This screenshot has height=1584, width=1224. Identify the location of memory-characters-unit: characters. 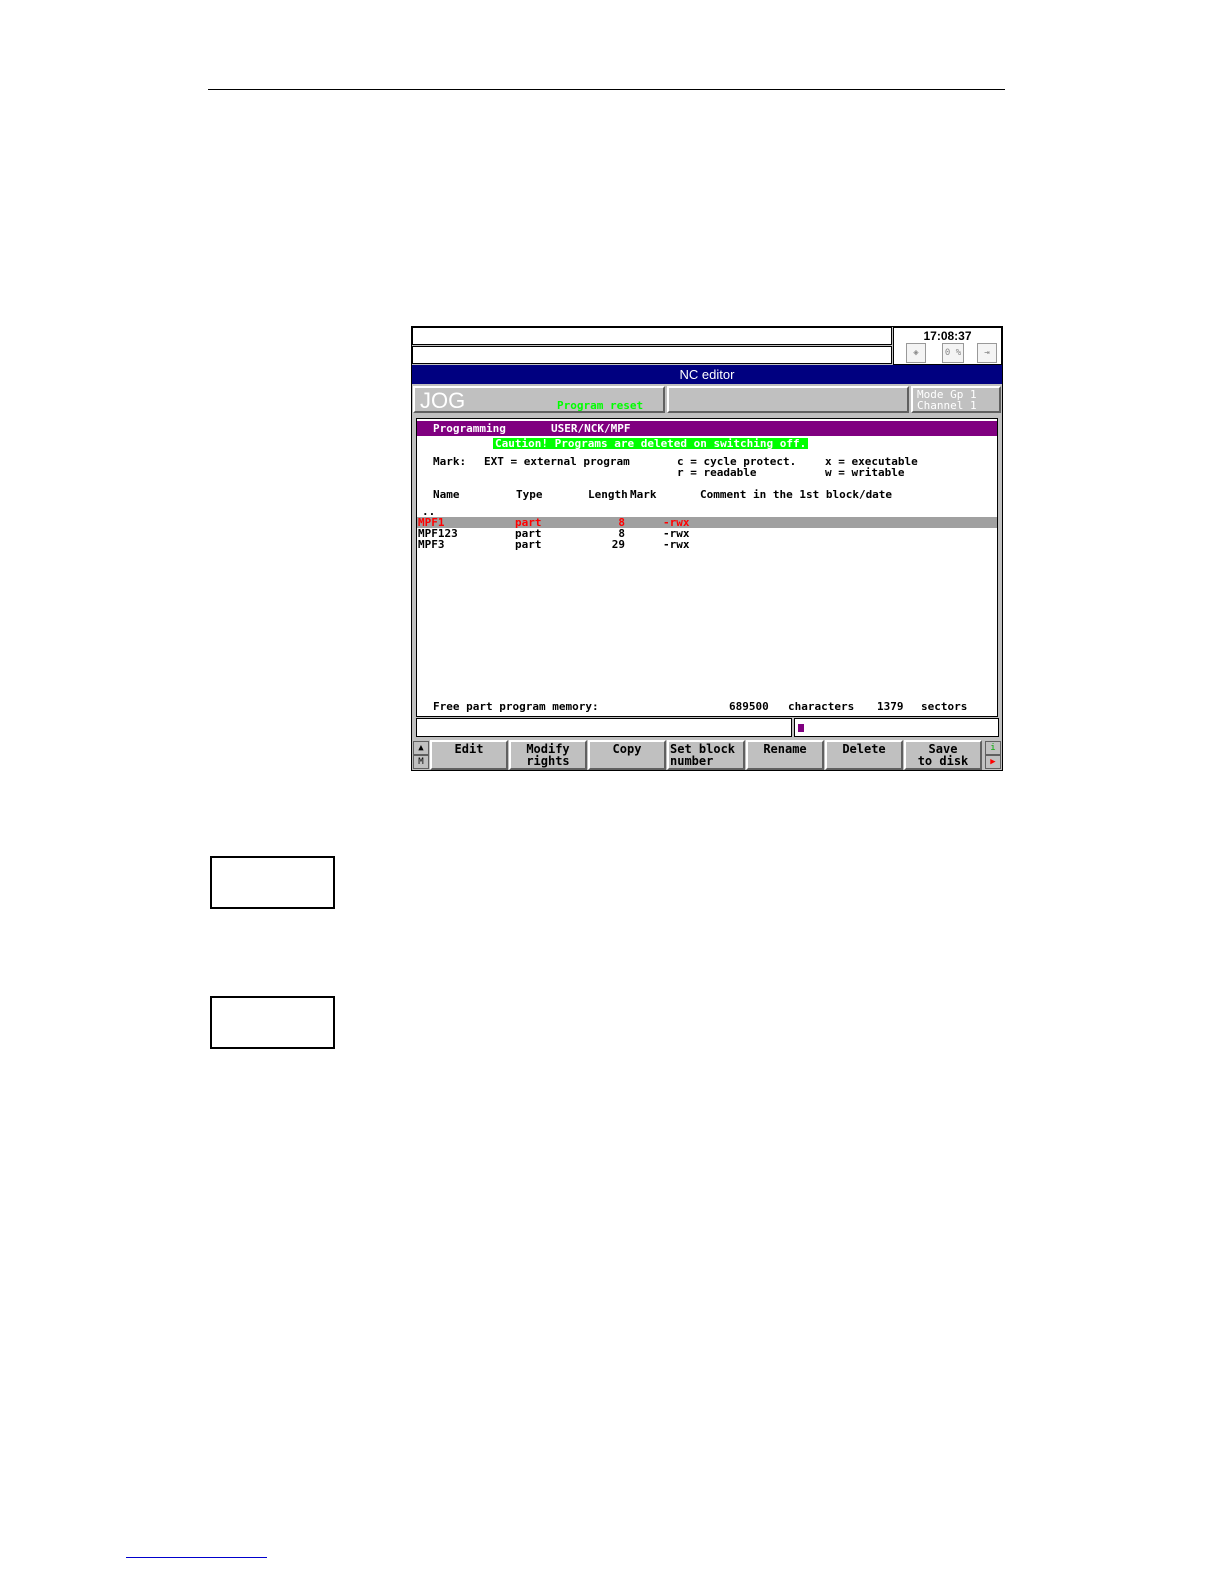
(821, 706).